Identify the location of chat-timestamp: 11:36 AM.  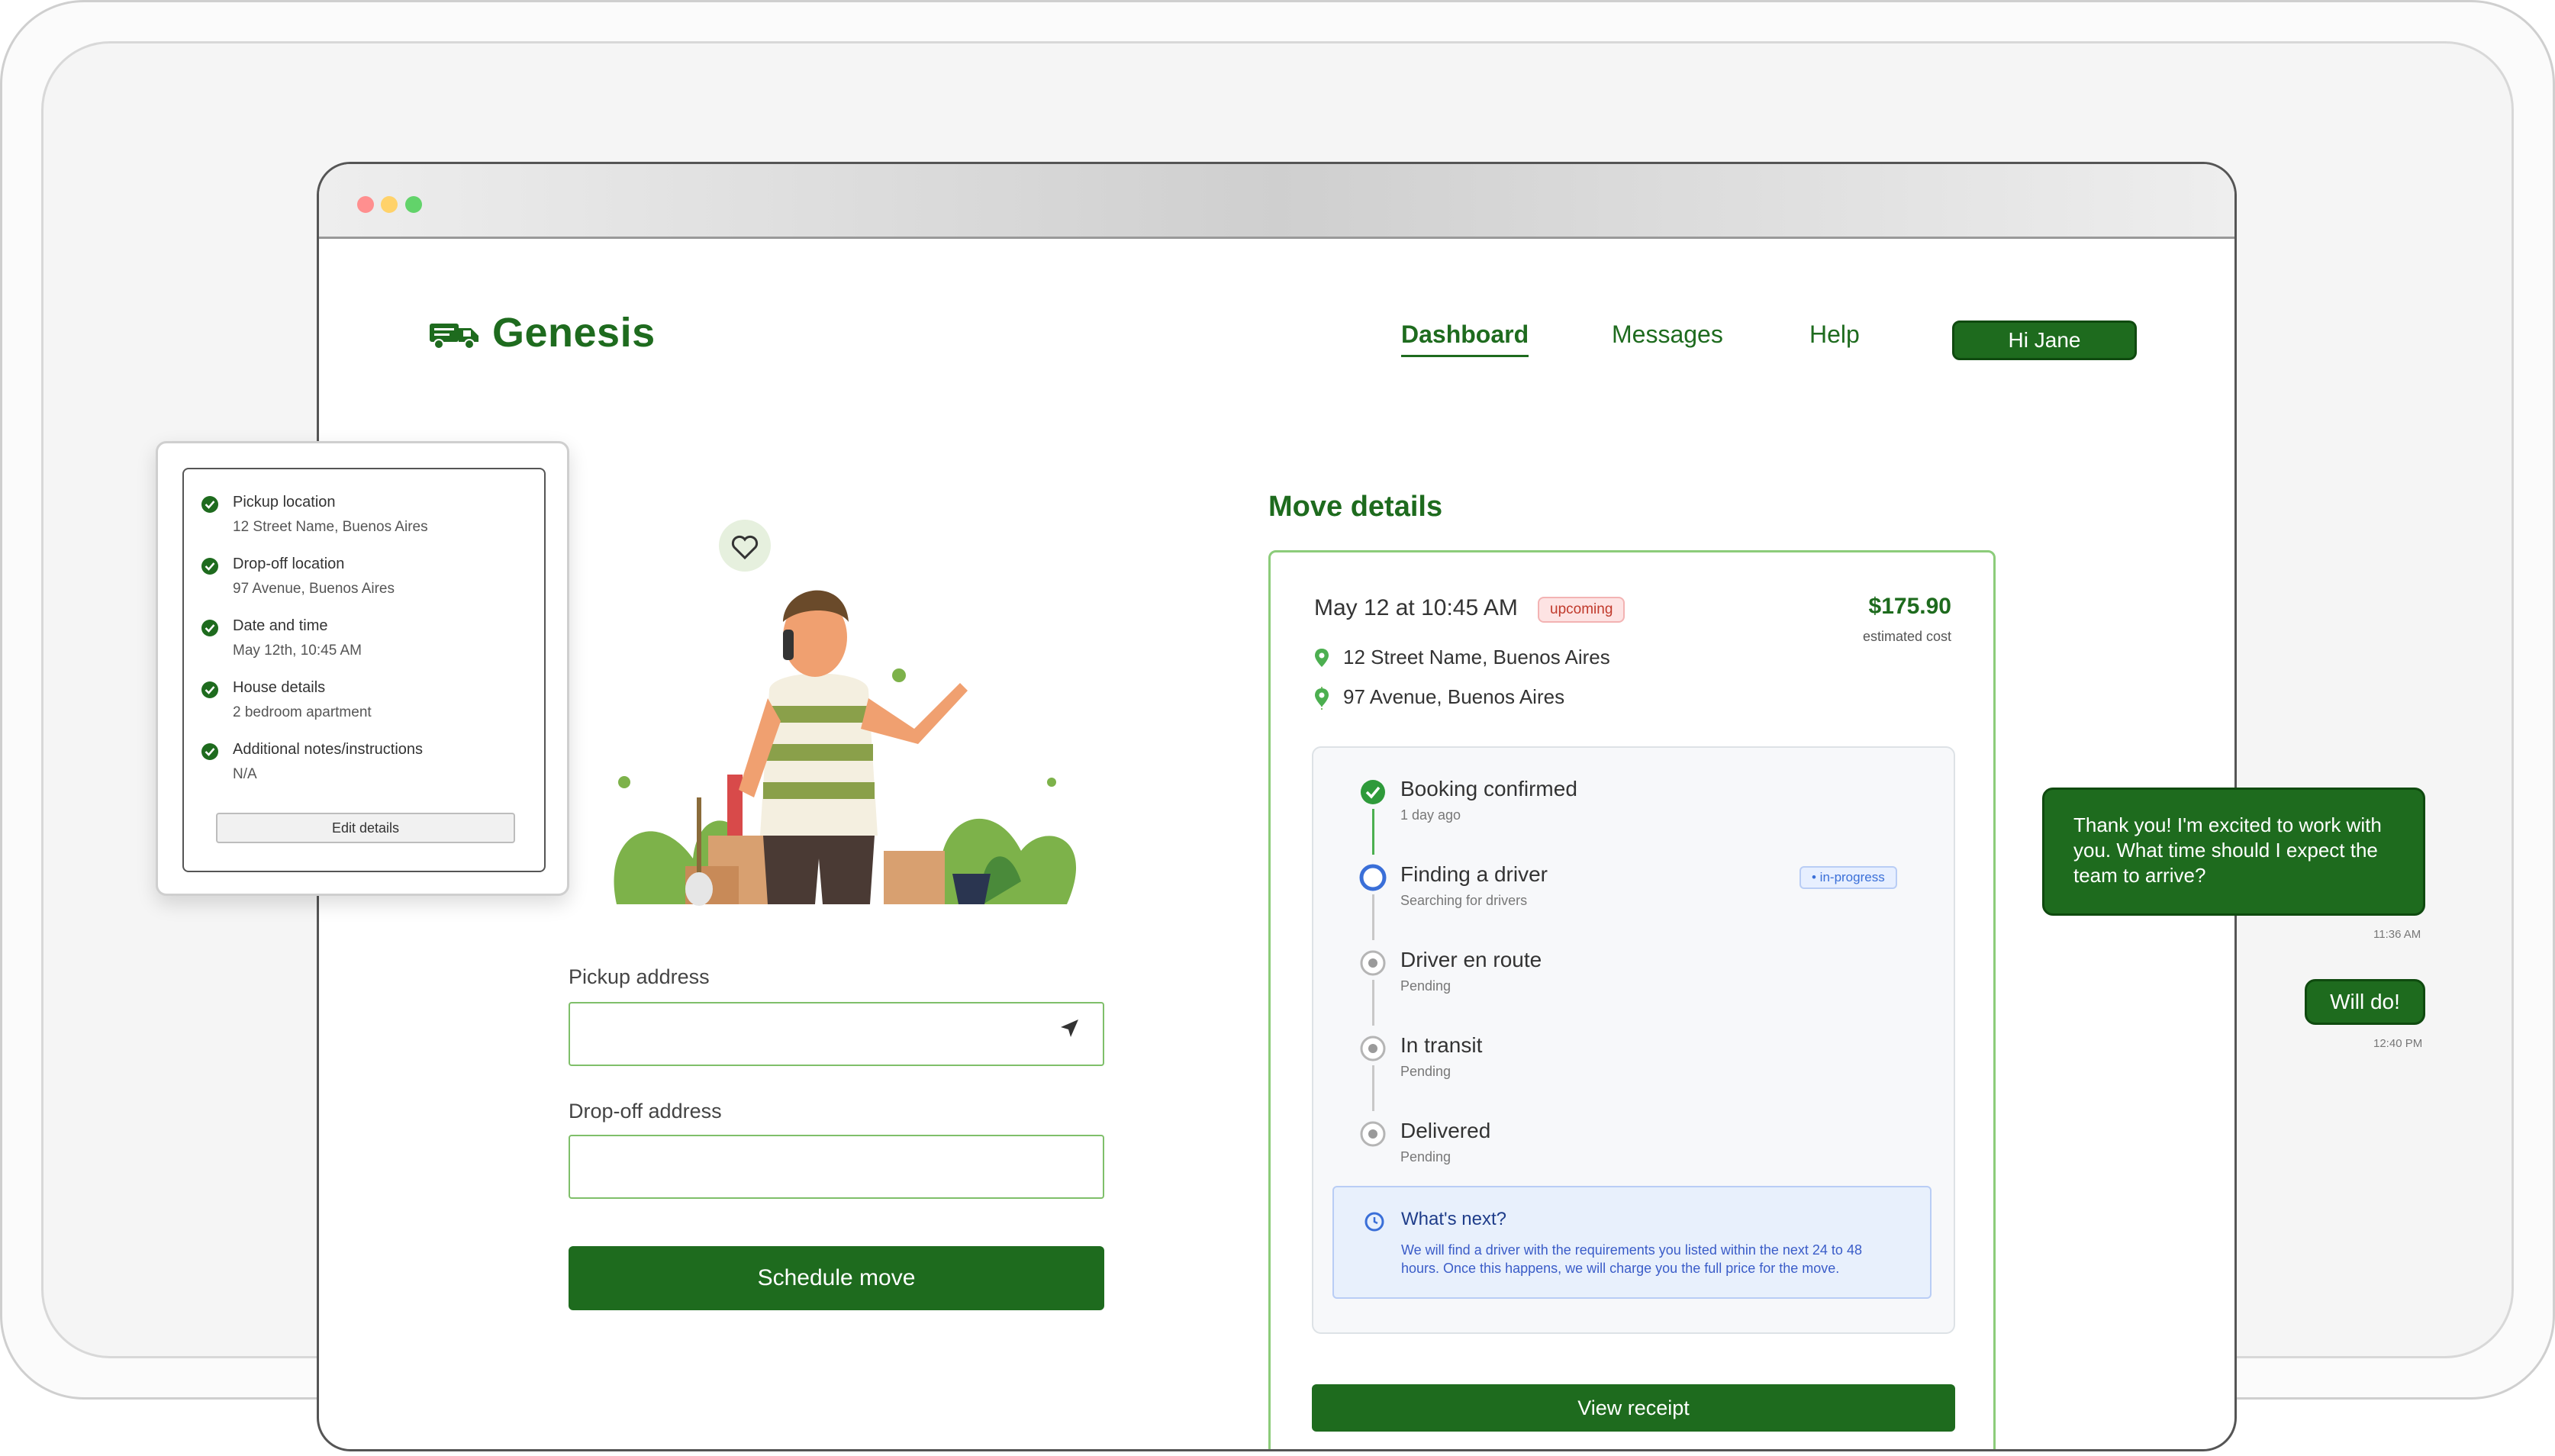
(2397, 934).